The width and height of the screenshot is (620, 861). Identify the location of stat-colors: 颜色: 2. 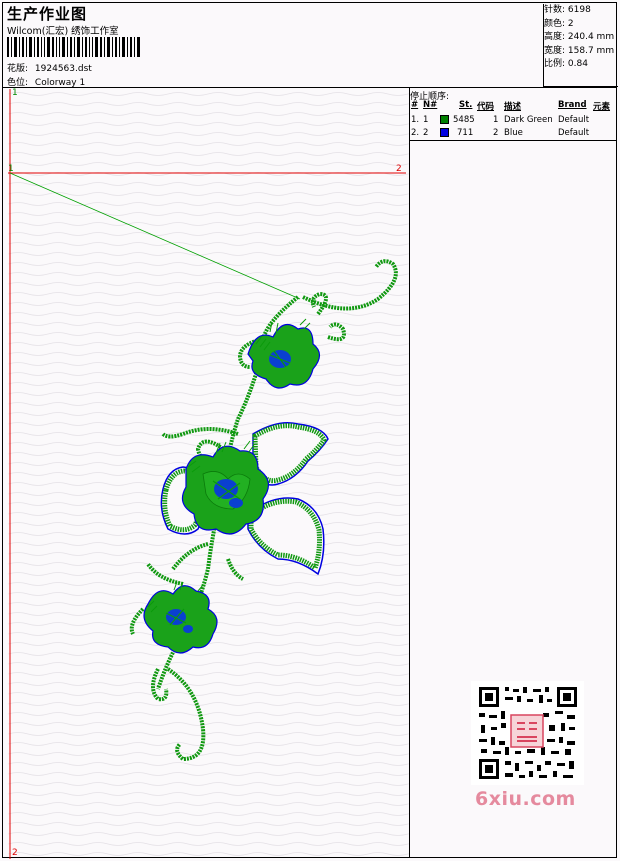
(559, 23).